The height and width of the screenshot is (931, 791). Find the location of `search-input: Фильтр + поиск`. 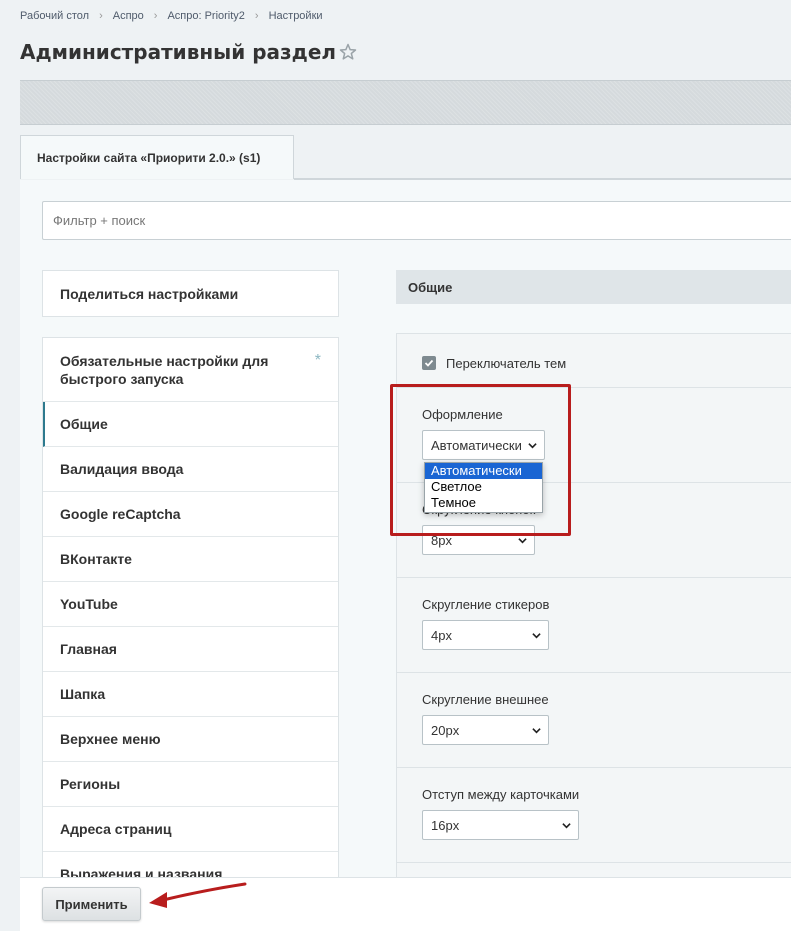

search-input: Фильтр + поиск is located at coordinates (416, 220).